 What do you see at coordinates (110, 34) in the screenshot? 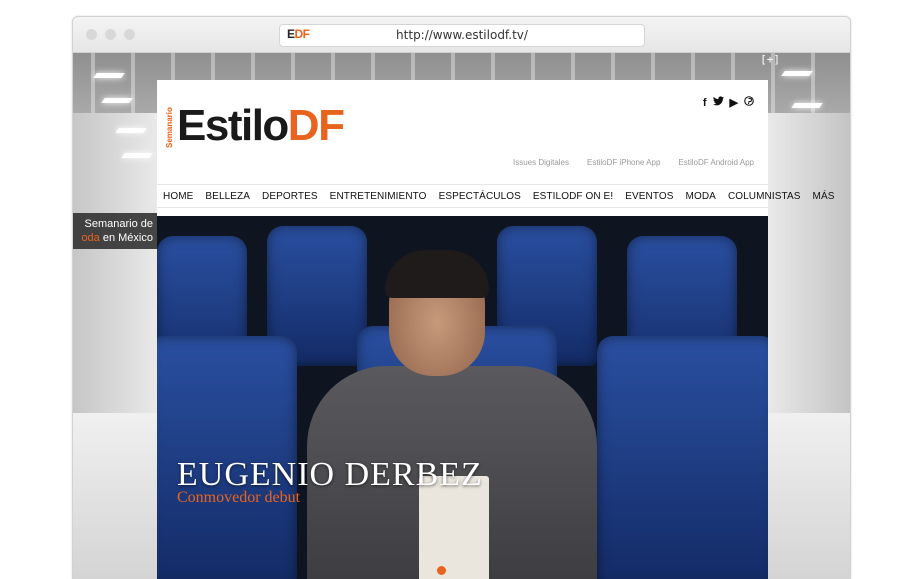
I see `minimize-dot` at bounding box center [110, 34].